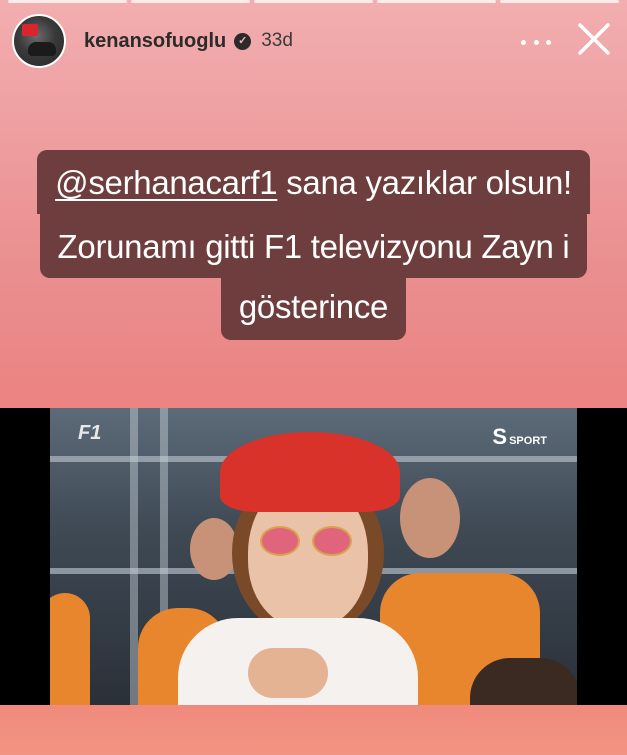 Image resolution: width=627 pixels, height=755 pixels. What do you see at coordinates (243, 41) in the screenshot?
I see `verified-badge-icon: ✓` at bounding box center [243, 41].